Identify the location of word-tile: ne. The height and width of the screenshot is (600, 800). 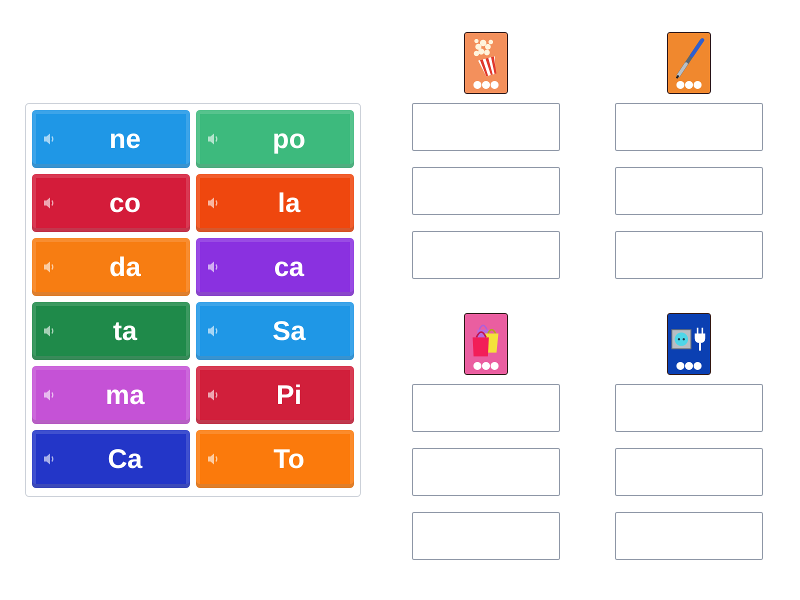
(111, 139).